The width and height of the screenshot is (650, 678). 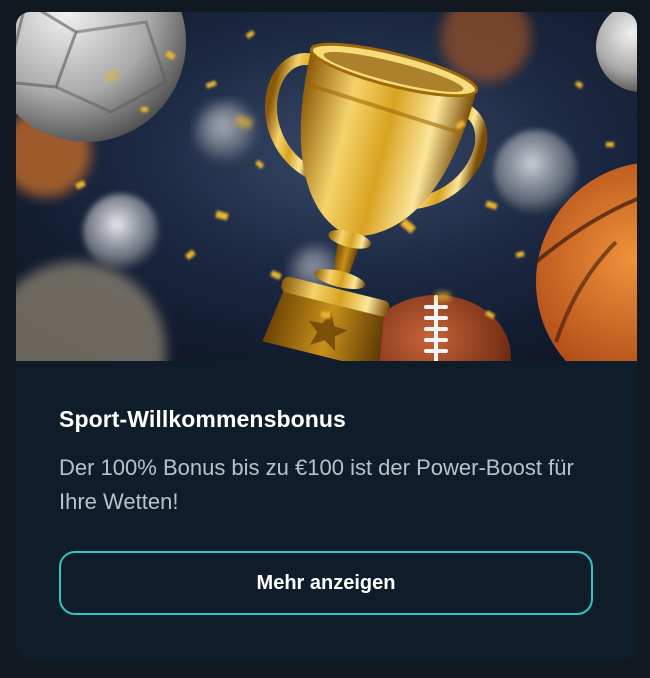 What do you see at coordinates (202, 419) in the screenshot?
I see `promo-title: Sport-Willkommensbonus` at bounding box center [202, 419].